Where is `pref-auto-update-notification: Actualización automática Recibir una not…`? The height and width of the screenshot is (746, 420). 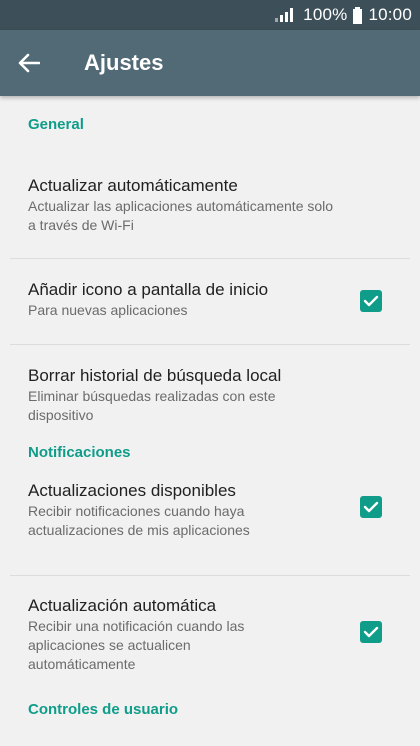 pref-auto-update-notification: Actualización automática Recibir una not… is located at coordinates (210, 631).